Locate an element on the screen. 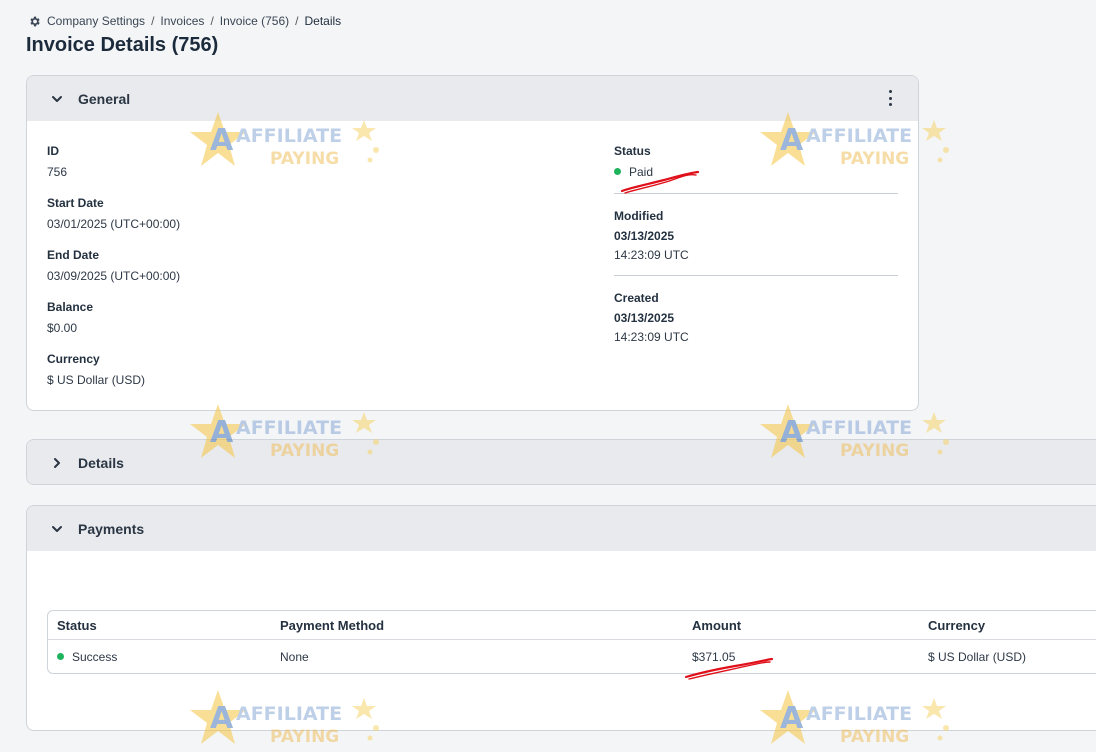  end-date-label: End Date is located at coordinates (73, 255).